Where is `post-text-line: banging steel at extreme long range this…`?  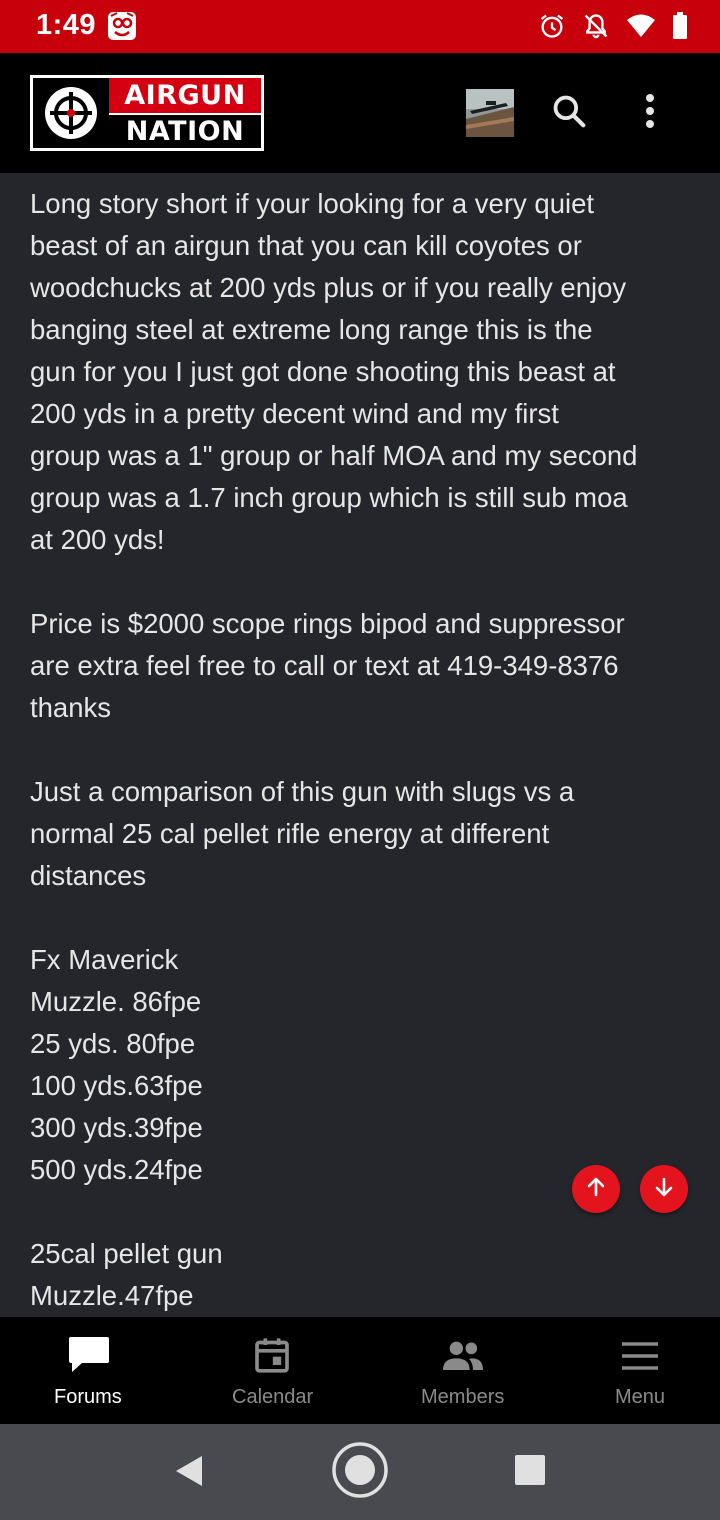
post-text-line: banging steel at extreme long range this… is located at coordinates (311, 329).